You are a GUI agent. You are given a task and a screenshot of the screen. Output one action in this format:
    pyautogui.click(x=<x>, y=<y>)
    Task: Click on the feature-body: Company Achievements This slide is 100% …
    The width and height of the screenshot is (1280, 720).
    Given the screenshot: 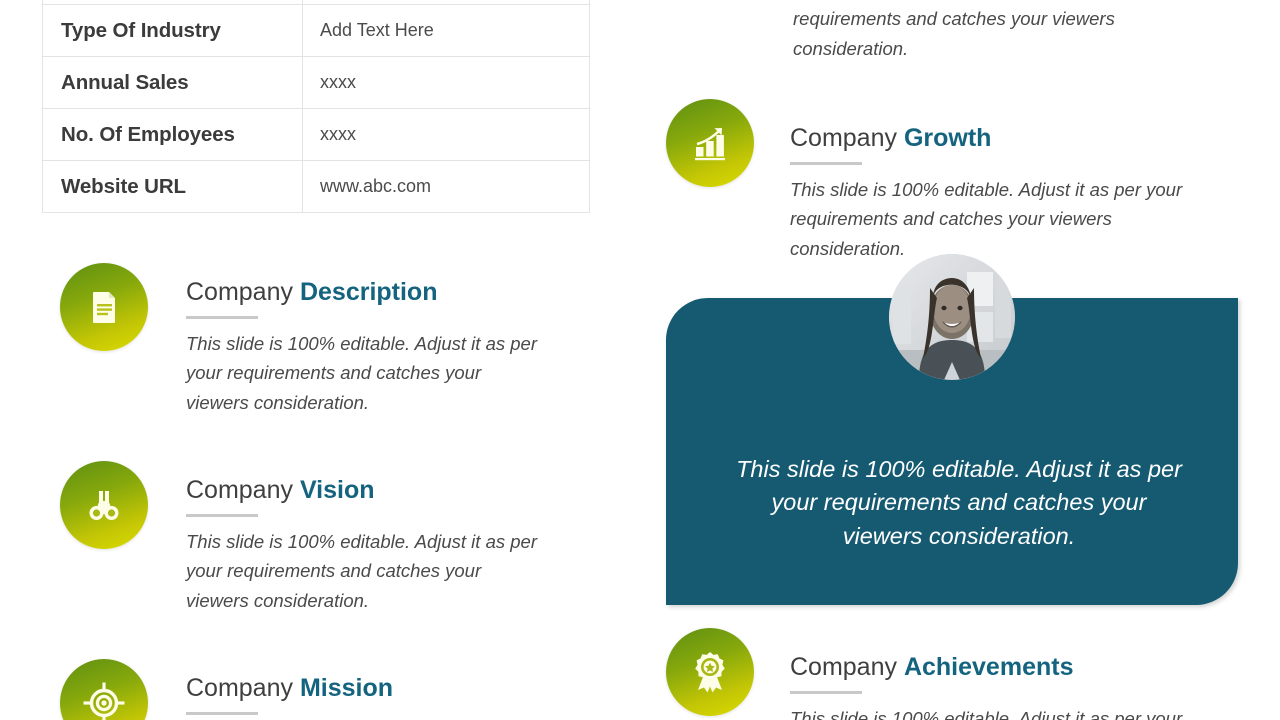 What is the action you would take?
    pyautogui.click(x=974, y=674)
    